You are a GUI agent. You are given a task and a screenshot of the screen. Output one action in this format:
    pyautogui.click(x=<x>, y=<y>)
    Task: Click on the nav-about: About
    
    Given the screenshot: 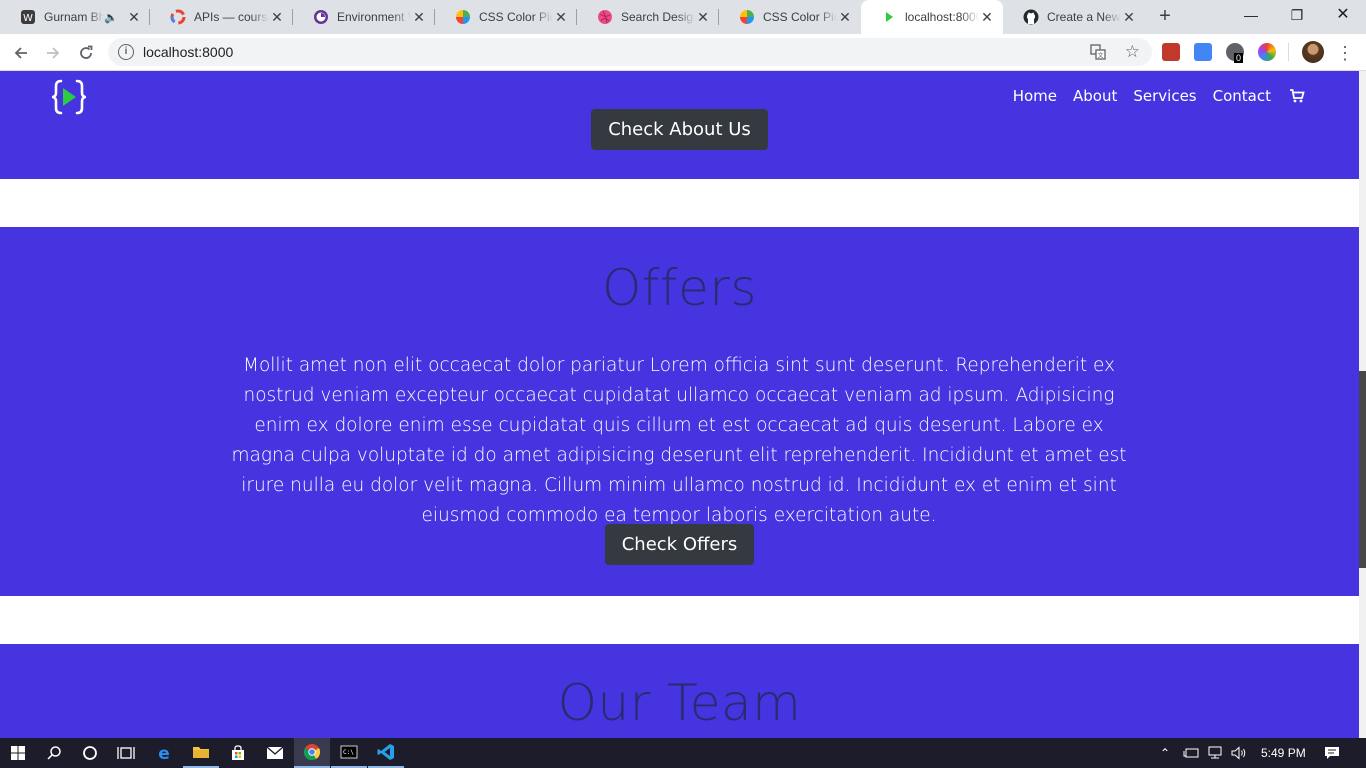 What is the action you would take?
    pyautogui.click(x=1095, y=96)
    